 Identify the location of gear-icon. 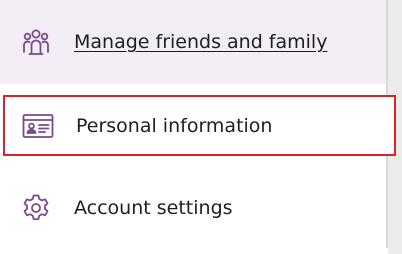
(36, 208).